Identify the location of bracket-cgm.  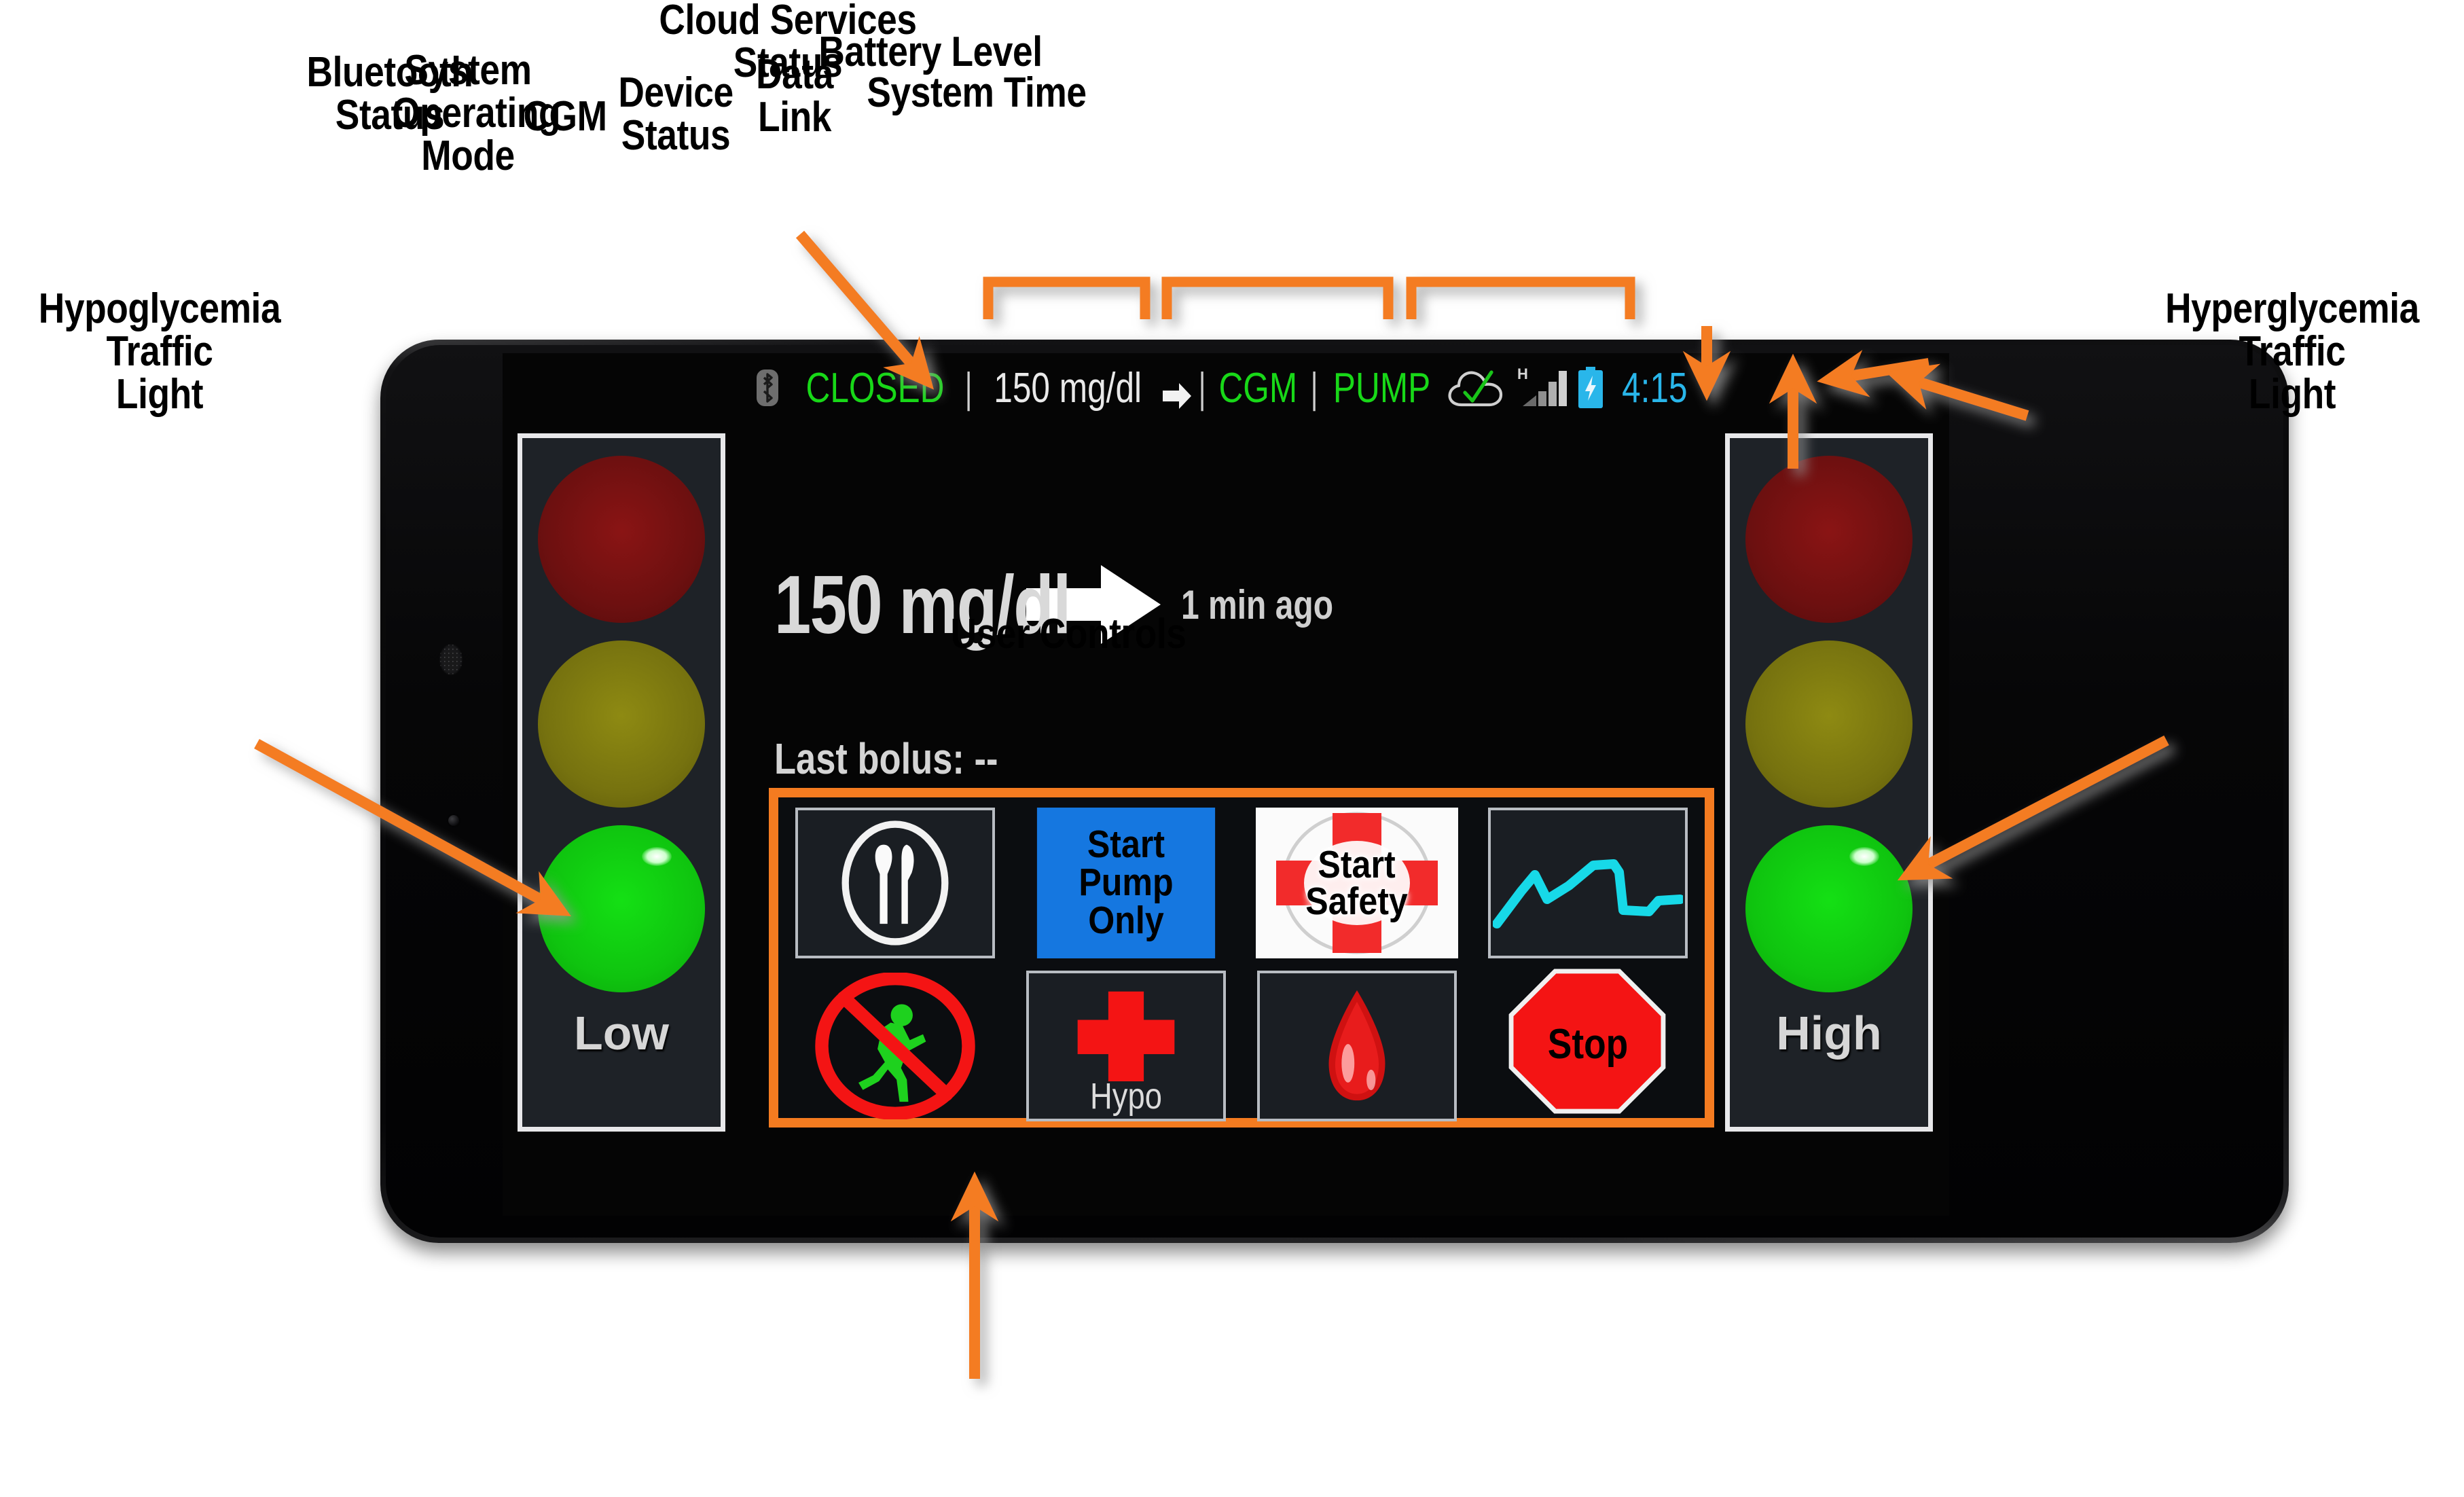
(1277, 297).